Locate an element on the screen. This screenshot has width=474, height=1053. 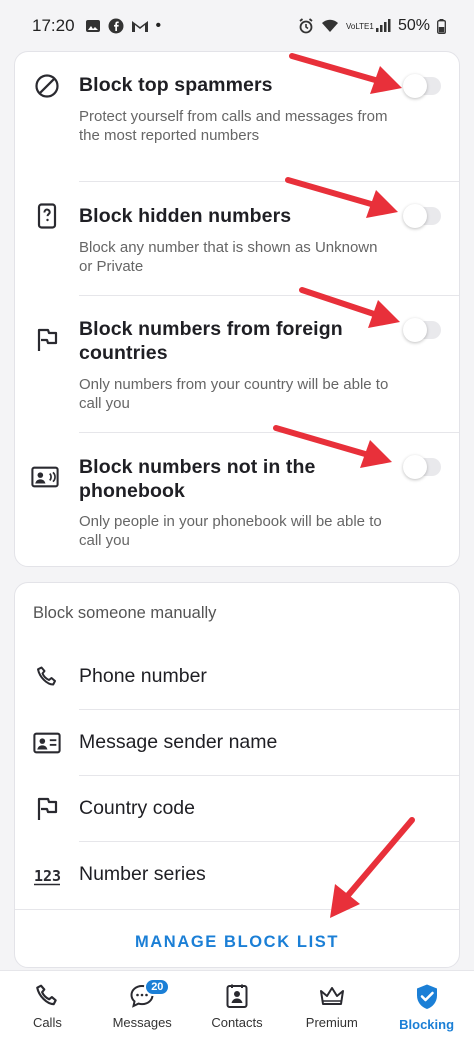
battery-percent: 50% is located at coordinates (413, 25).